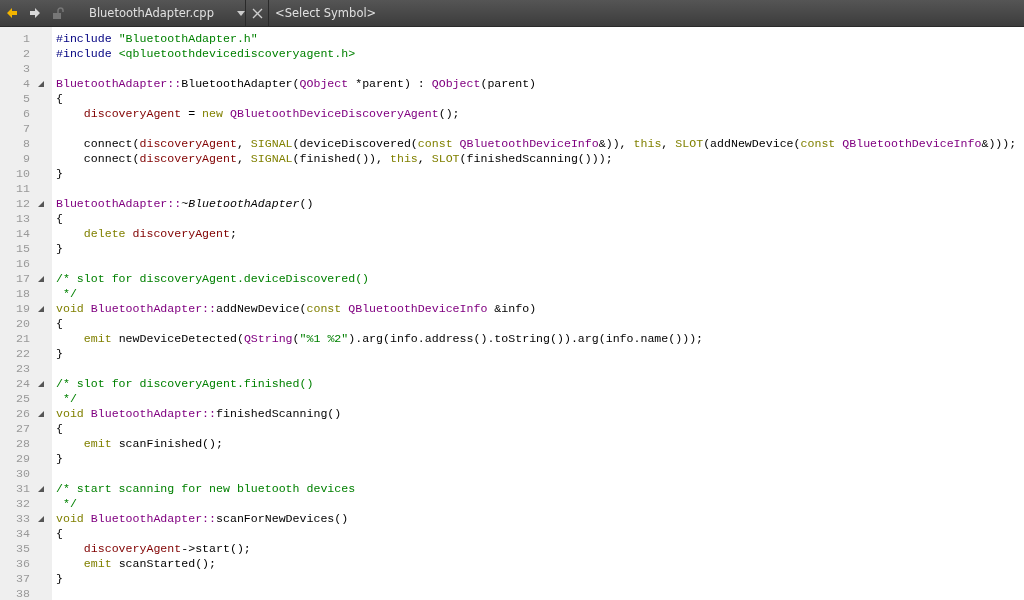  Describe the element at coordinates (22, 383) in the screenshot. I see `line-number: 24` at that location.